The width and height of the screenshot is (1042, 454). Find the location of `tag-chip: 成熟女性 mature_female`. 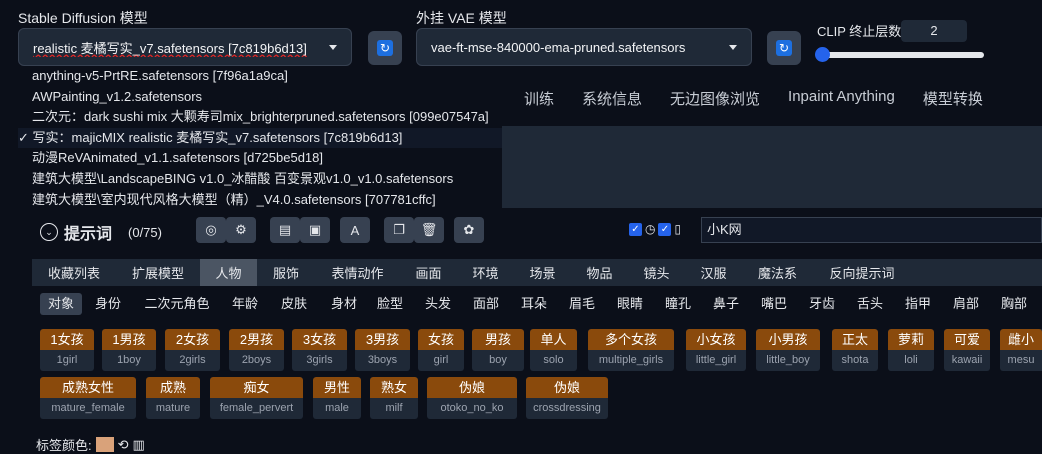

tag-chip: 成熟女性 mature_female is located at coordinates (88, 398).